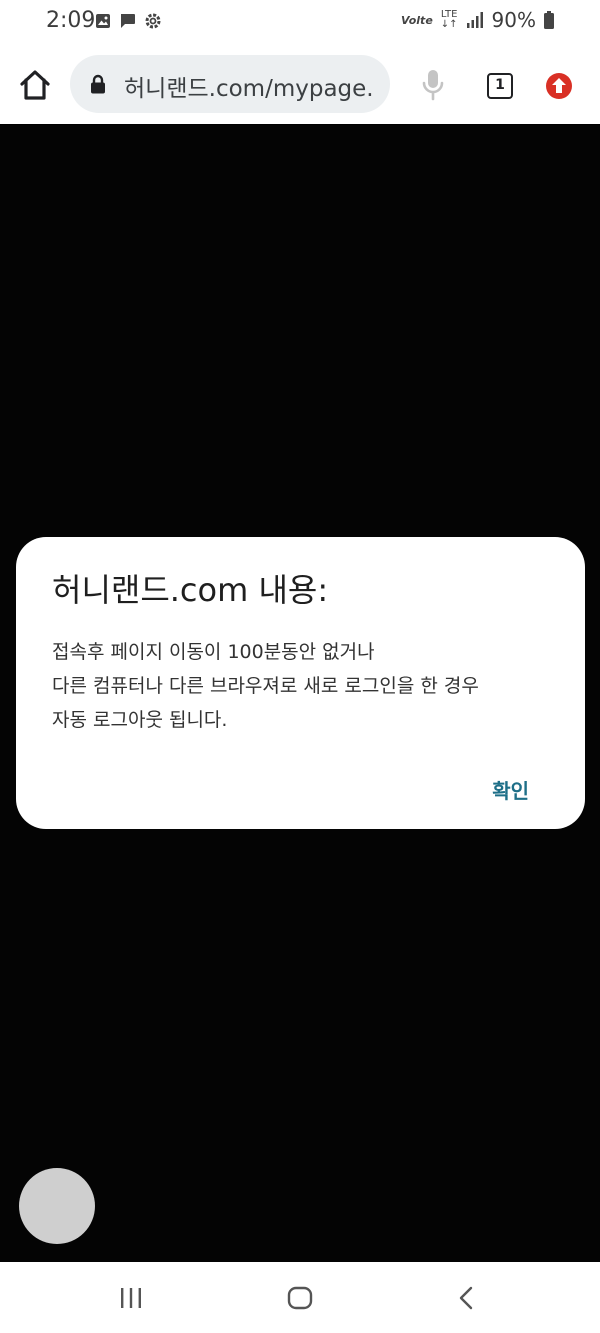  Describe the element at coordinates (190, 590) in the screenshot. I see `dialog-title: 허니랜드.com 내용:` at that location.